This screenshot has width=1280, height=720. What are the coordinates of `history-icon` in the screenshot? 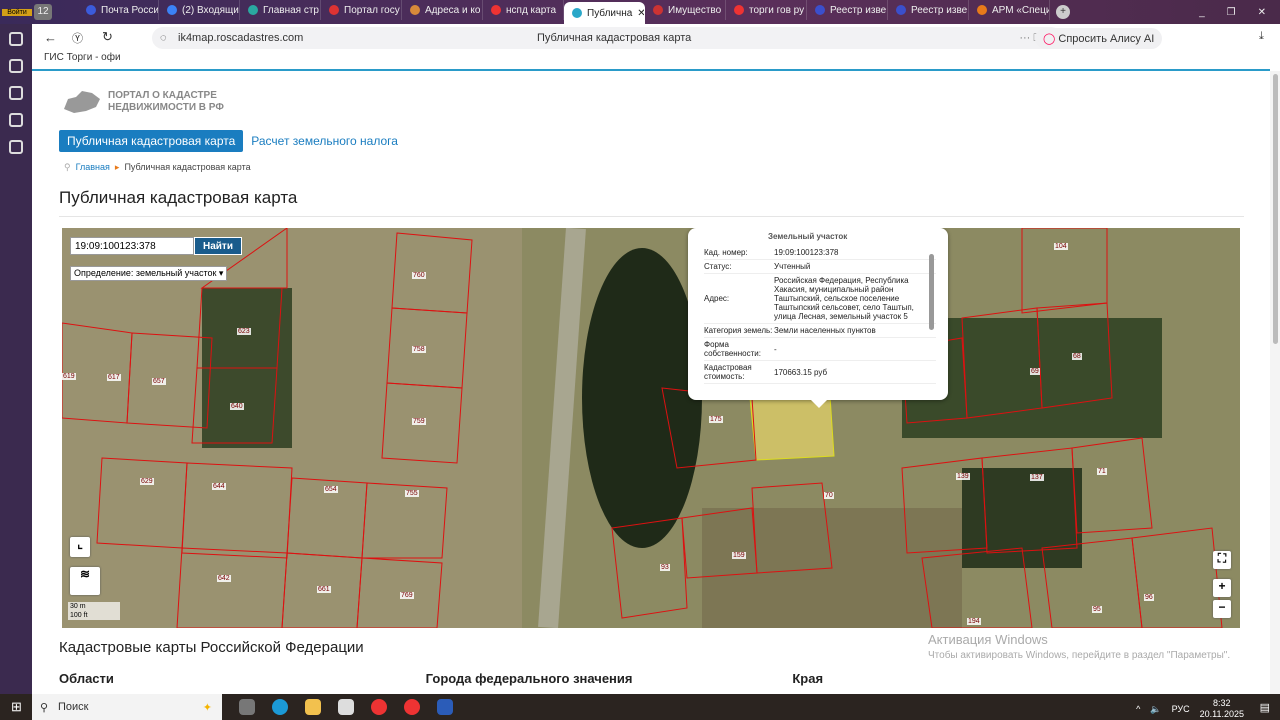 It's located at (16, 39).